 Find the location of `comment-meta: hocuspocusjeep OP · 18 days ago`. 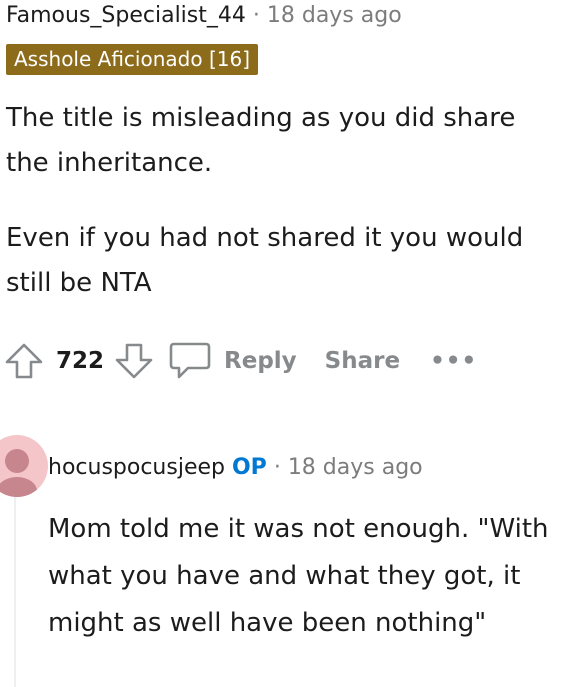

comment-meta: hocuspocusjeep OP · 18 days ago is located at coordinates (235, 468).